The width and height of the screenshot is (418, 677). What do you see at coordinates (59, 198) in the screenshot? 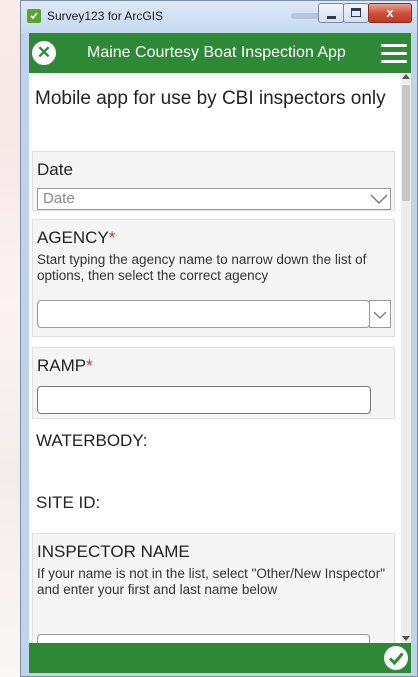
I see `date-placeholder: Date` at bounding box center [59, 198].